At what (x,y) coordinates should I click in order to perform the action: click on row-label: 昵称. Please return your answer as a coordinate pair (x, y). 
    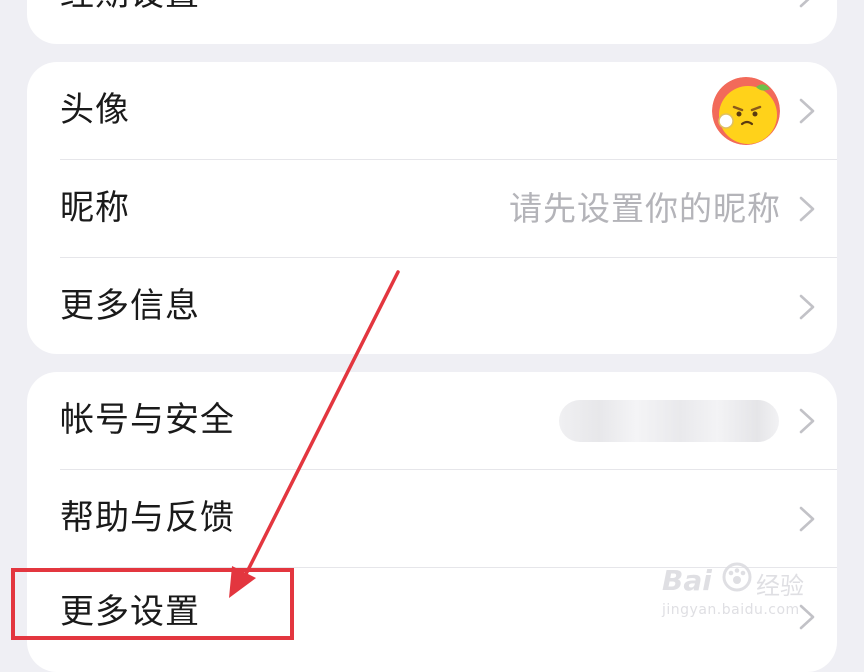
    Looking at the image, I should click on (95, 208).